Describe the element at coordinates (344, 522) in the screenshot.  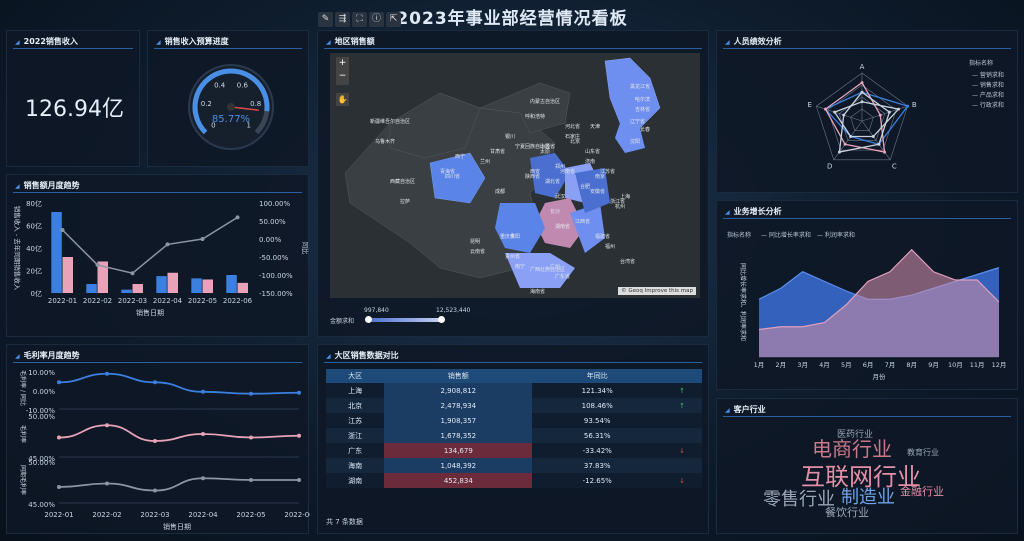
I see `table-footer: 共 7 条数据` at that location.